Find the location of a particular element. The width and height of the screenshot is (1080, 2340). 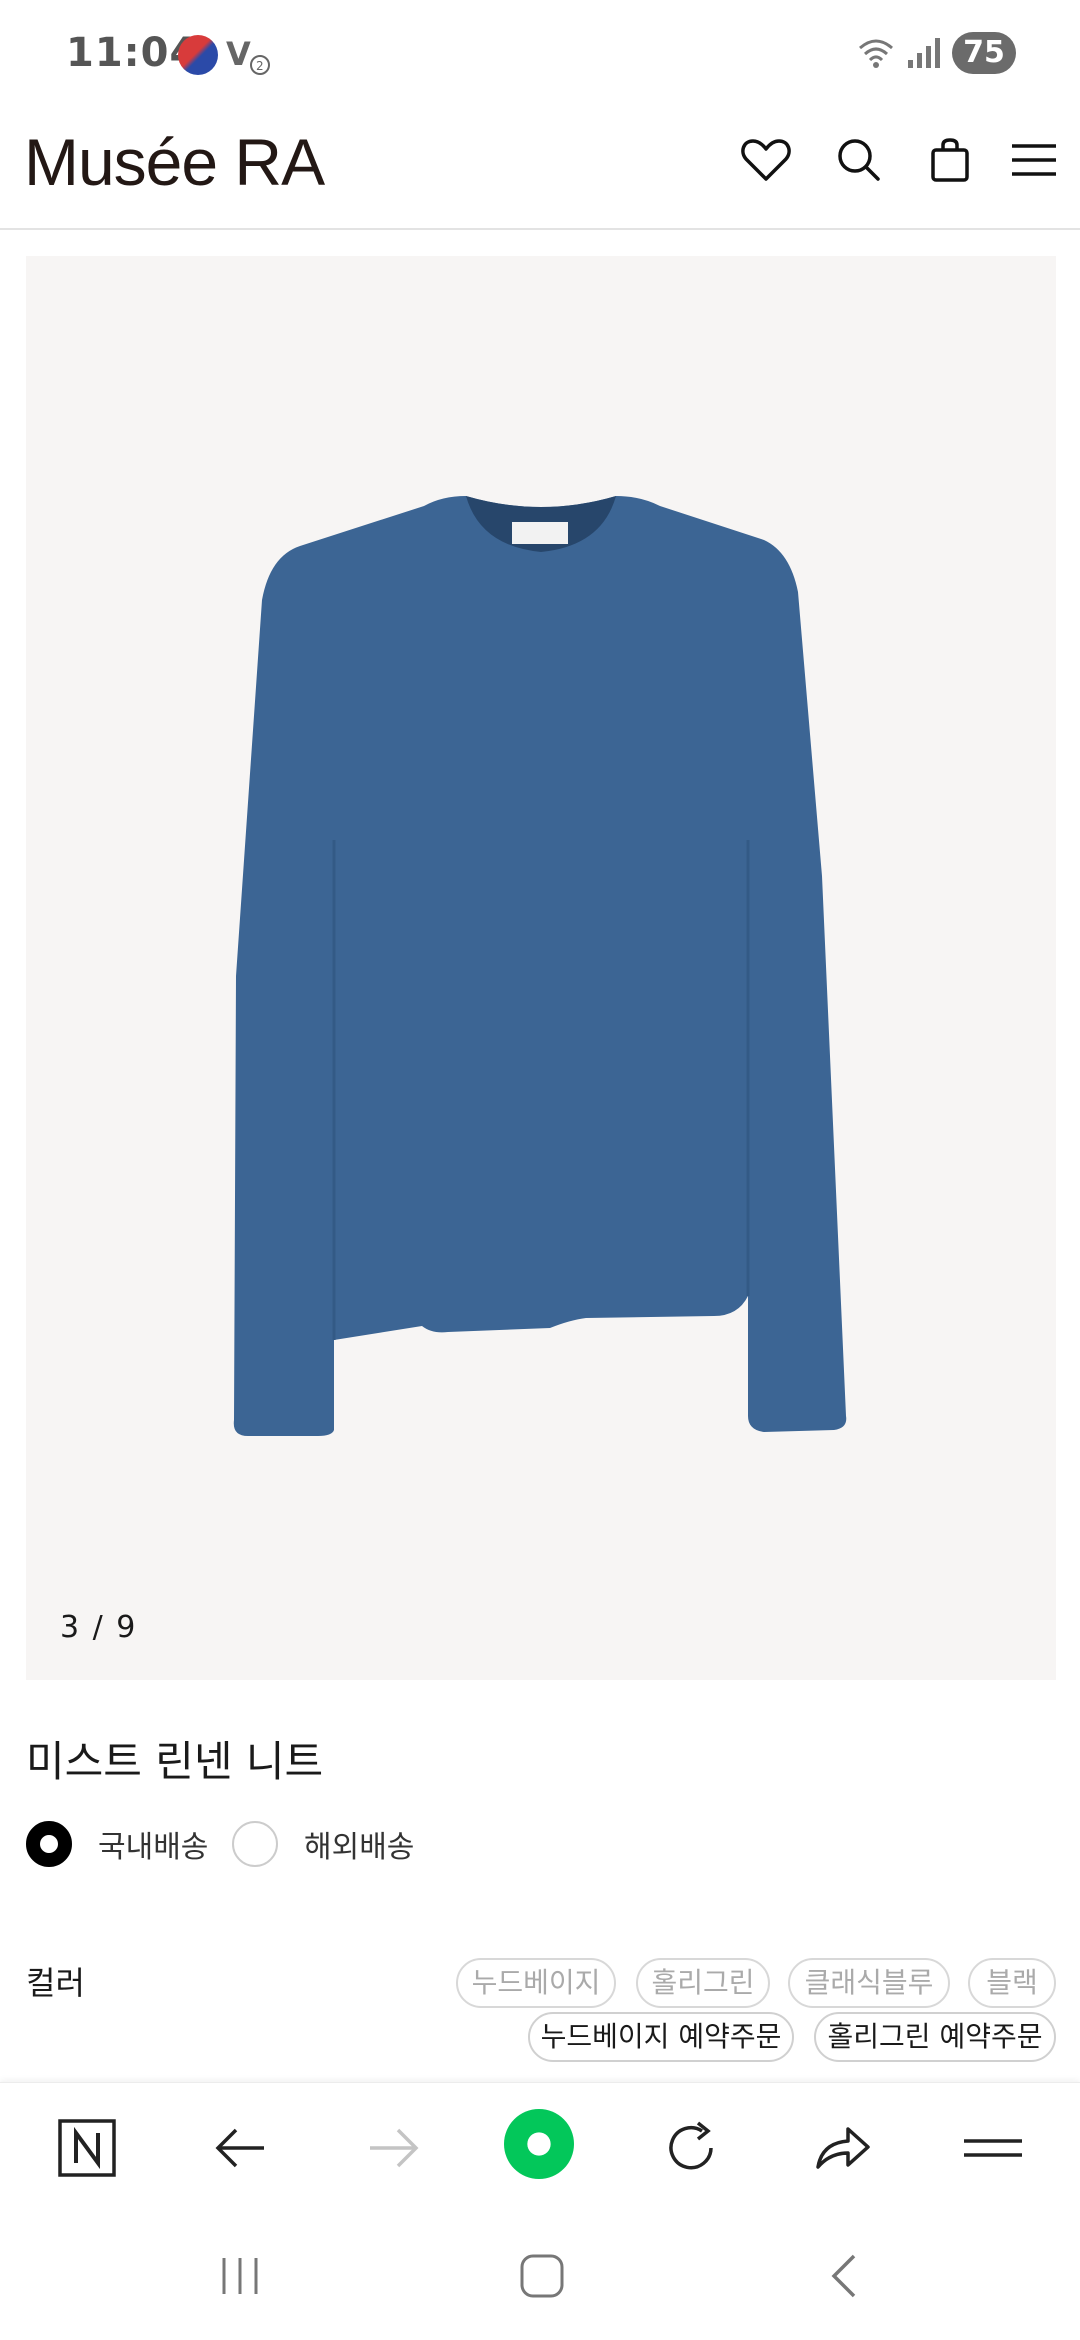

color-chip-holly-green-preorder: 홀리그린 예약주문 is located at coordinates (935, 2037).